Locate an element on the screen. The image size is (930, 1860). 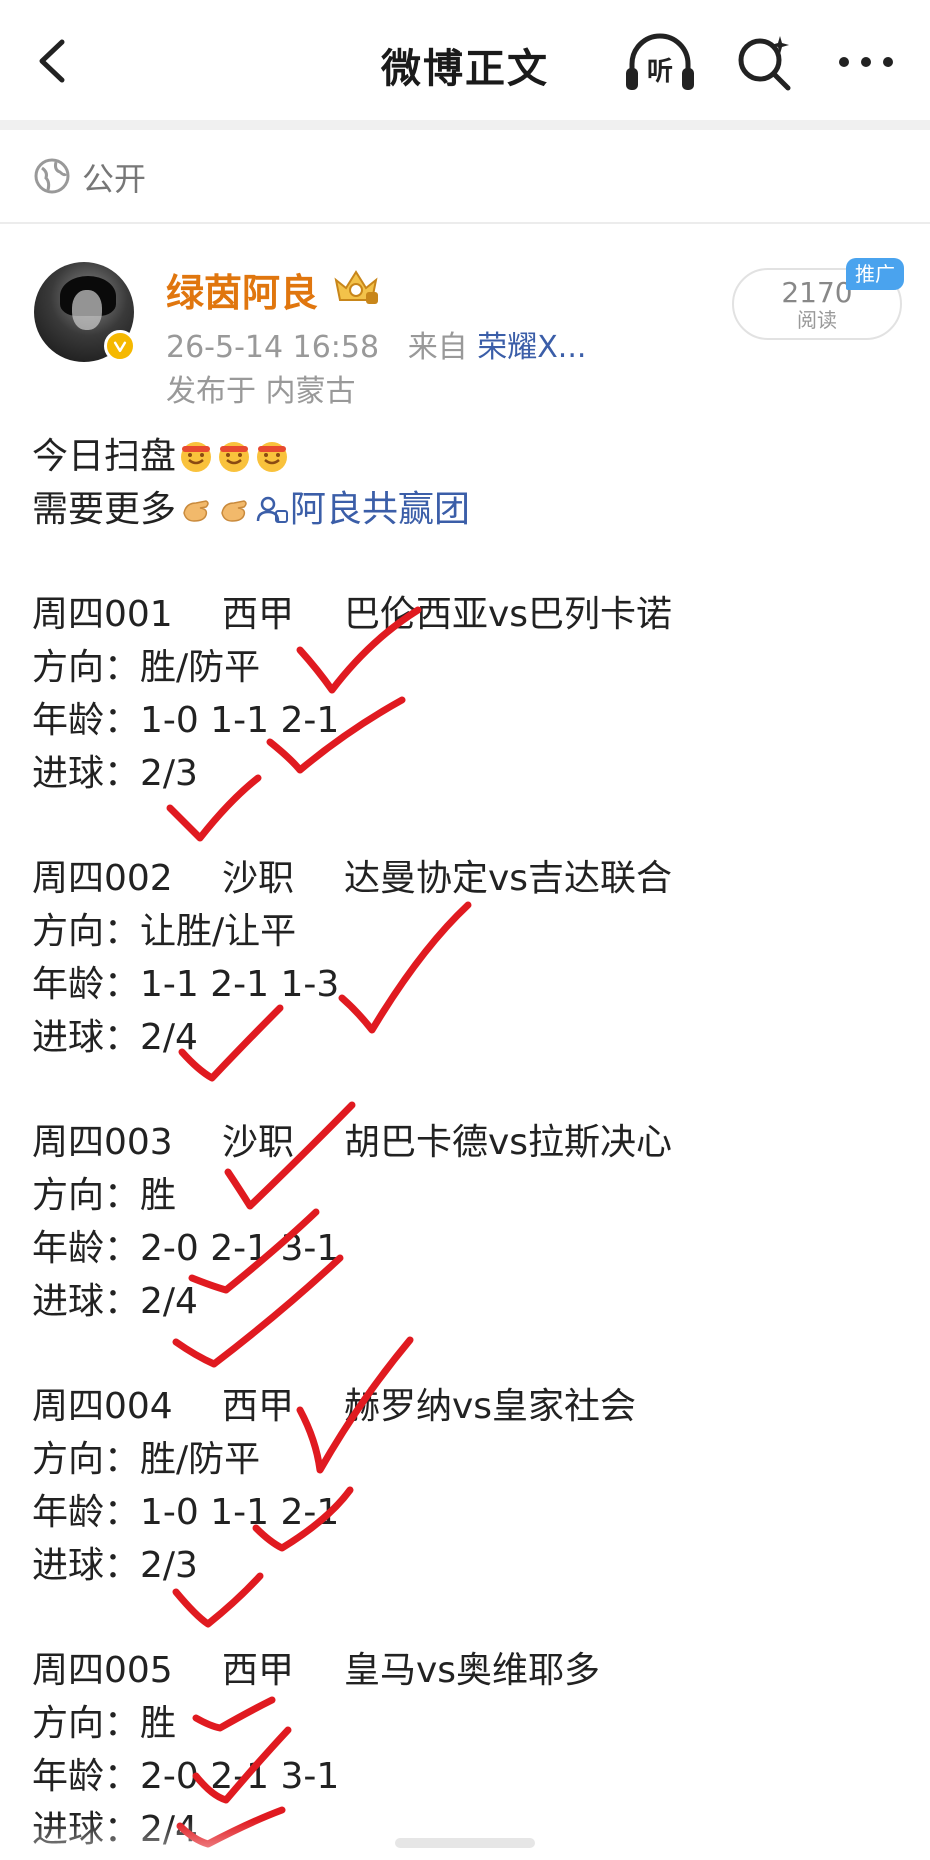
match-header: 周四004 西甲 赫罗纳vs皇家社会 is located at coordinates (472, 1406).